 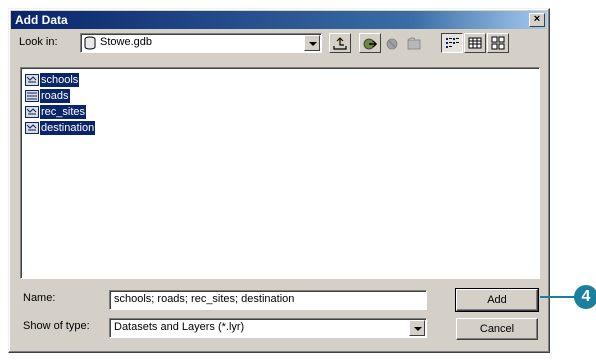 What do you see at coordinates (340, 43) in the screenshot?
I see `up-one-level-button` at bounding box center [340, 43].